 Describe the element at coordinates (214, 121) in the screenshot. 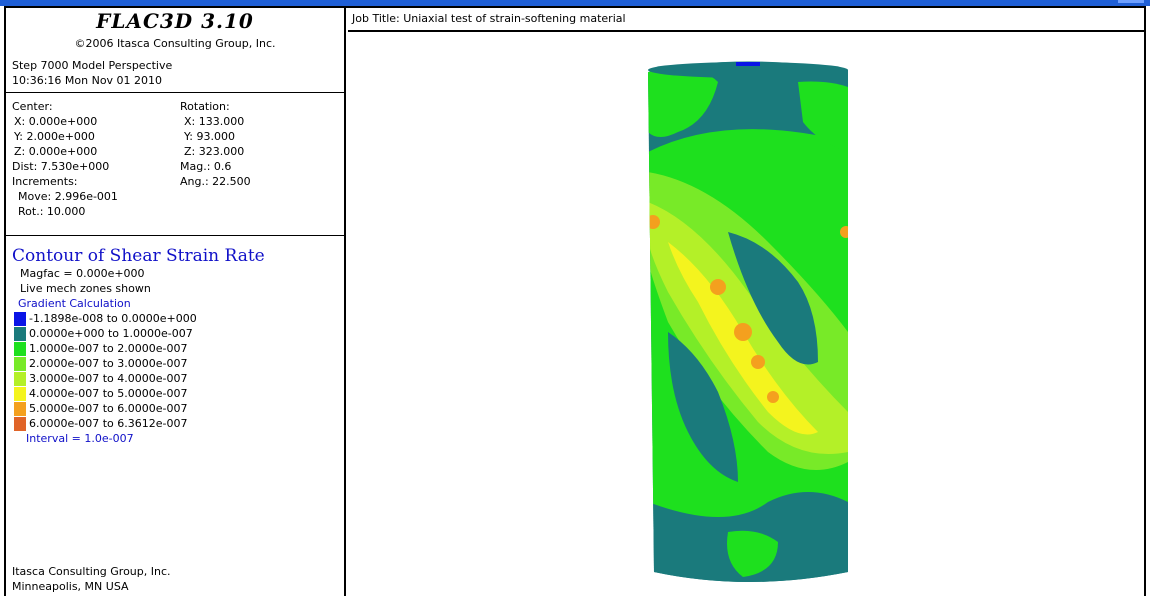

I see `rotation-x: X: 133.000` at that location.